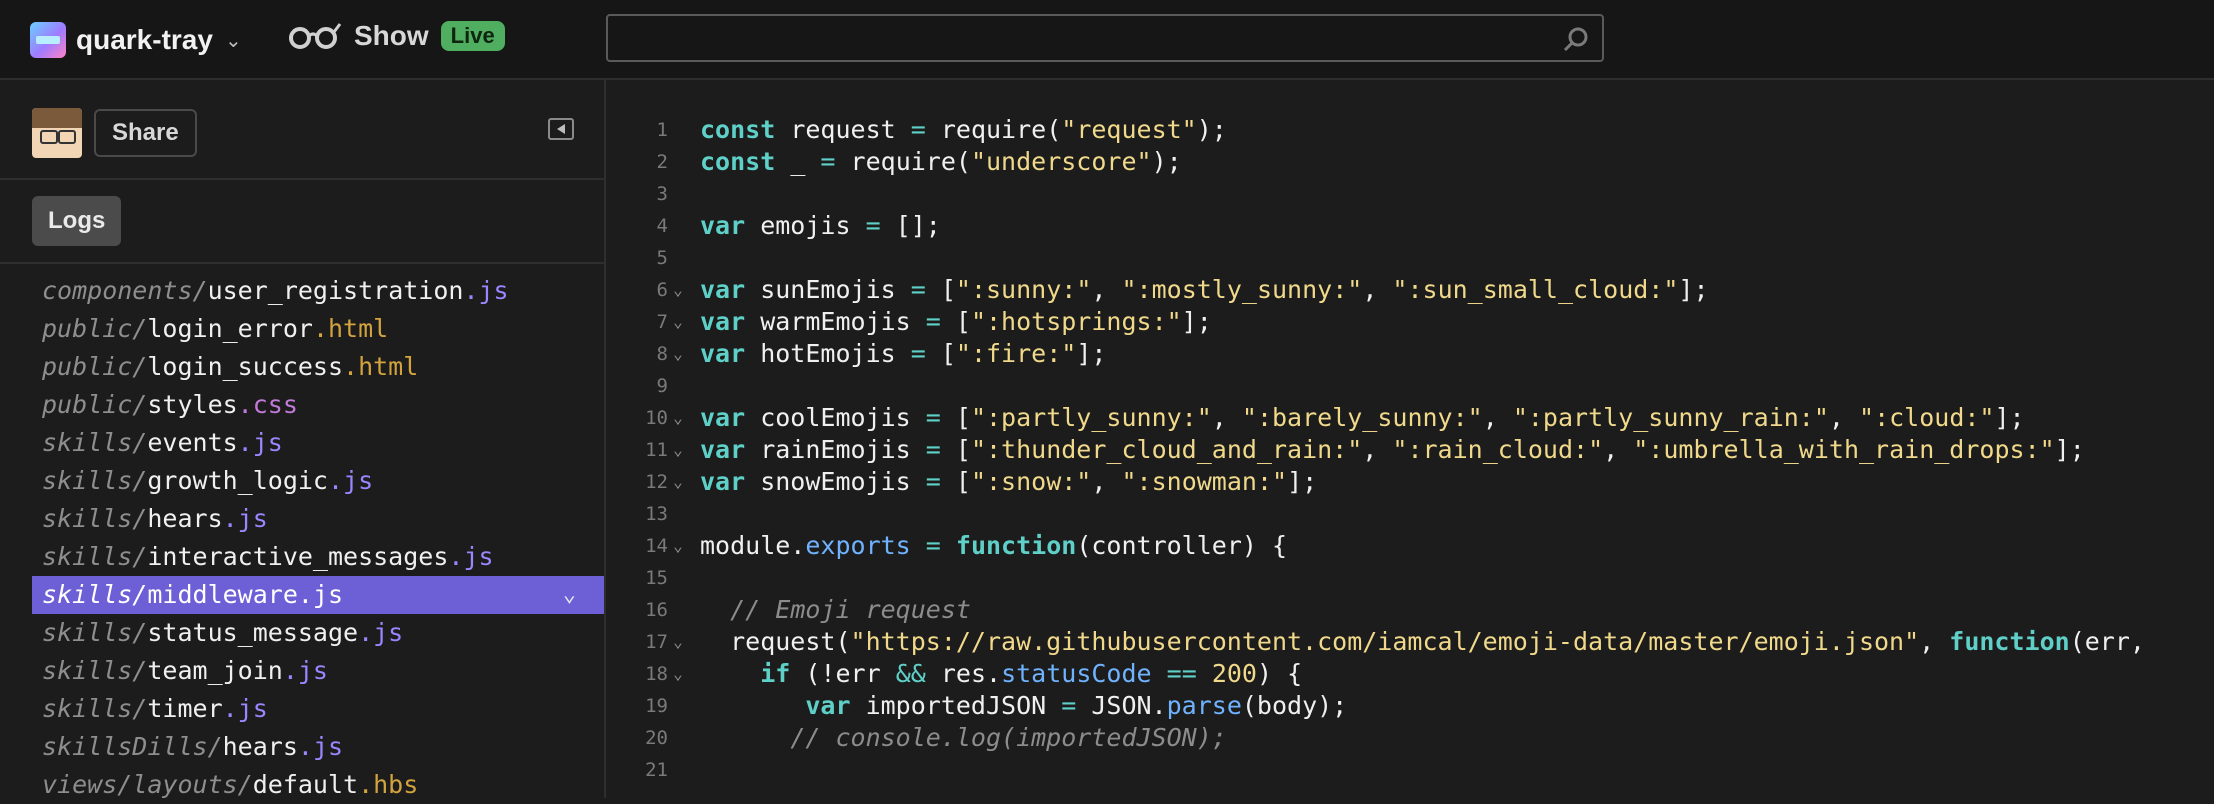  What do you see at coordinates (2069, 449) in the screenshot?
I see `code-token: ];` at bounding box center [2069, 449].